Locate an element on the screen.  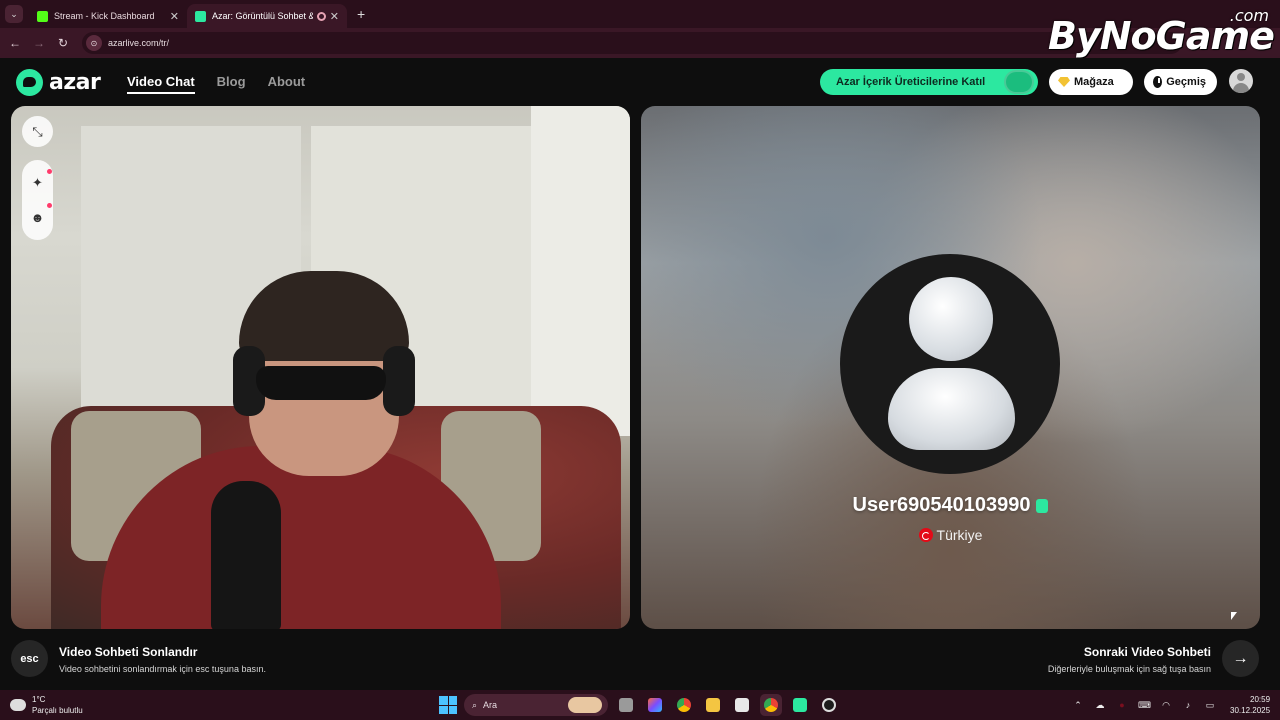
new-tab-icon: + is located at coordinates (361, 14).